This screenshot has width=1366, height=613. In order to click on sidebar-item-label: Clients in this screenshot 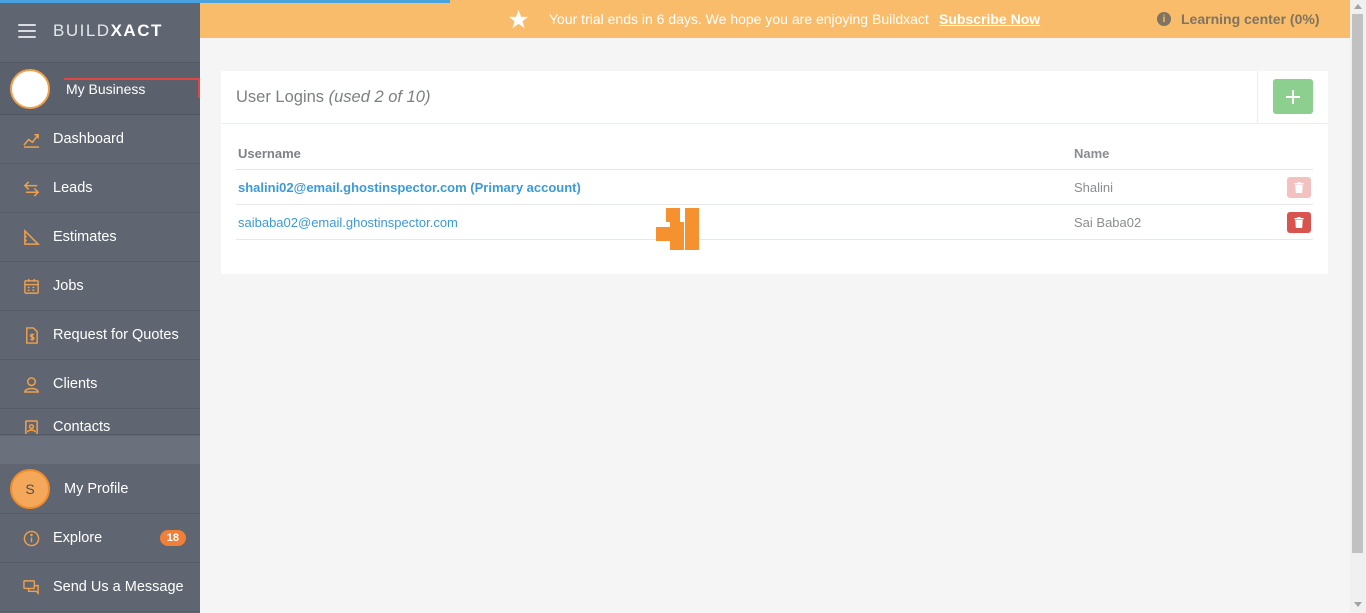, I will do `click(75, 384)`.